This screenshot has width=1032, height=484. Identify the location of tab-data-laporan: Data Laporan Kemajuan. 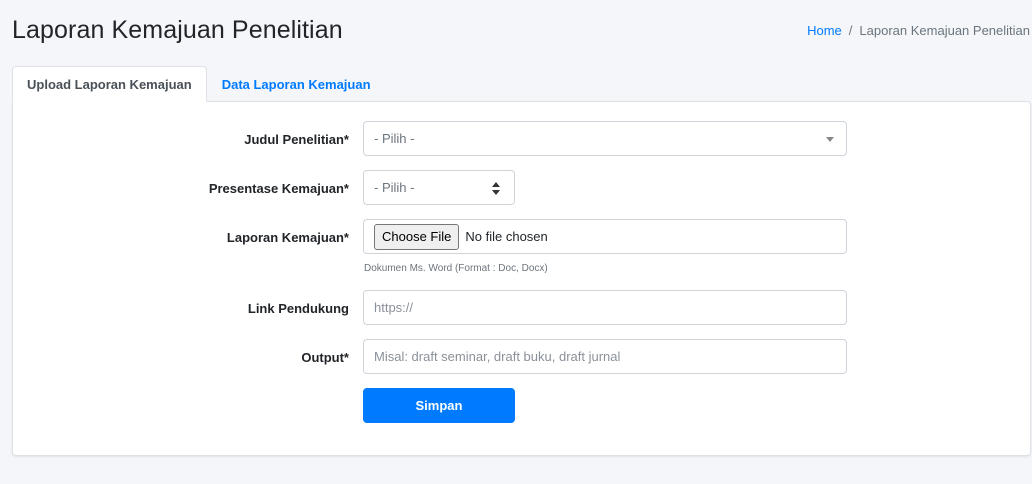
(296, 84).